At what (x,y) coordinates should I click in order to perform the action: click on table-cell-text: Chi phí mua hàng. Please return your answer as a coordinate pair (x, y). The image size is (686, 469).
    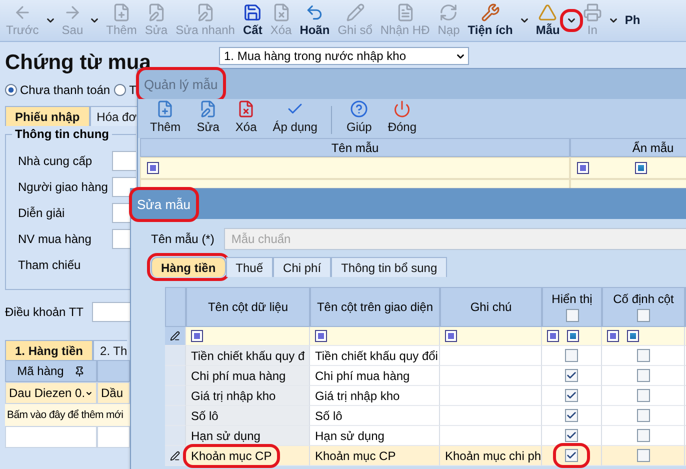
    Looking at the image, I should click on (238, 376).